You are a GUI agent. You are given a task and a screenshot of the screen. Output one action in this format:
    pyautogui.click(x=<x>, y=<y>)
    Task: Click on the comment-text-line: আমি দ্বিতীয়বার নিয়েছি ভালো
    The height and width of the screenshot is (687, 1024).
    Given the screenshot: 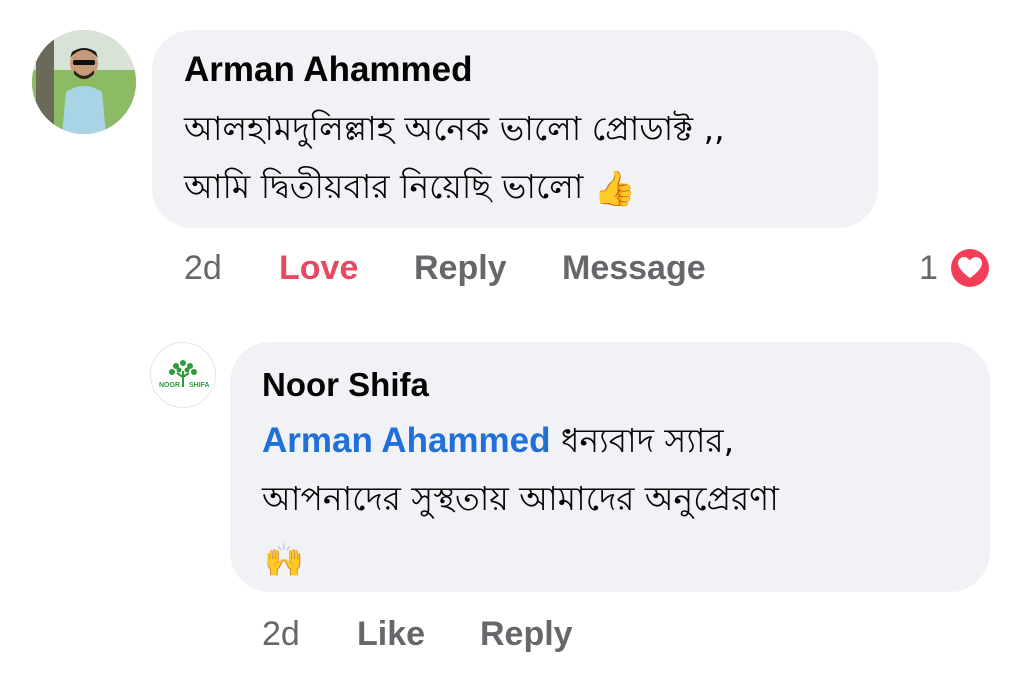 What is the action you would take?
    pyautogui.click(x=384, y=186)
    